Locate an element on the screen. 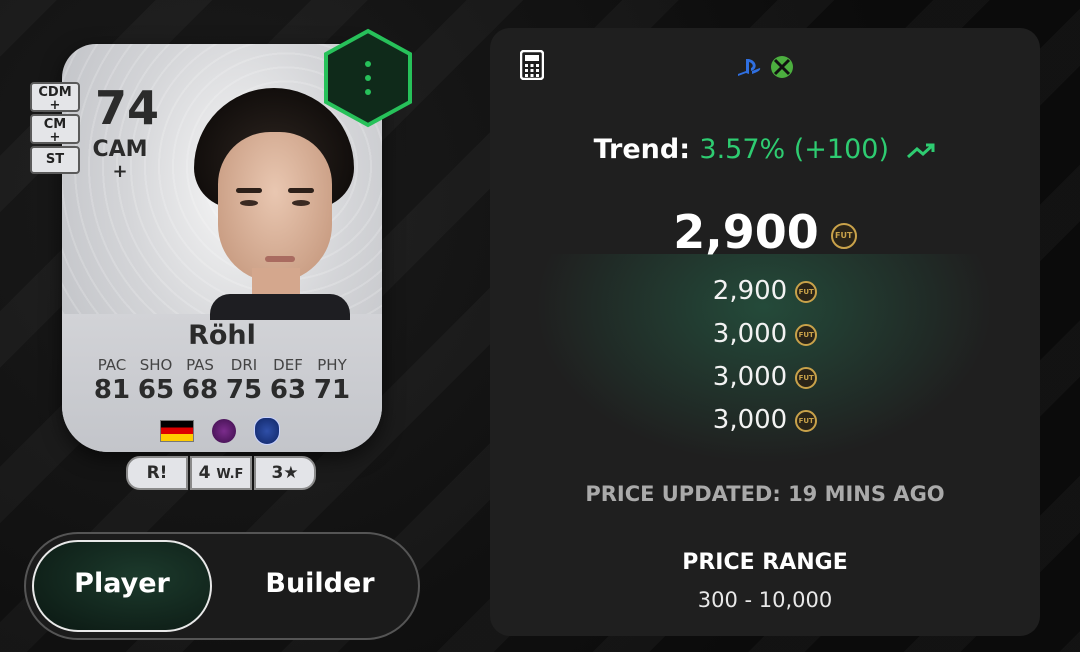 Image resolution: width=1080 pixels, height=652 pixels. club-crest-icon is located at coordinates (267, 431).